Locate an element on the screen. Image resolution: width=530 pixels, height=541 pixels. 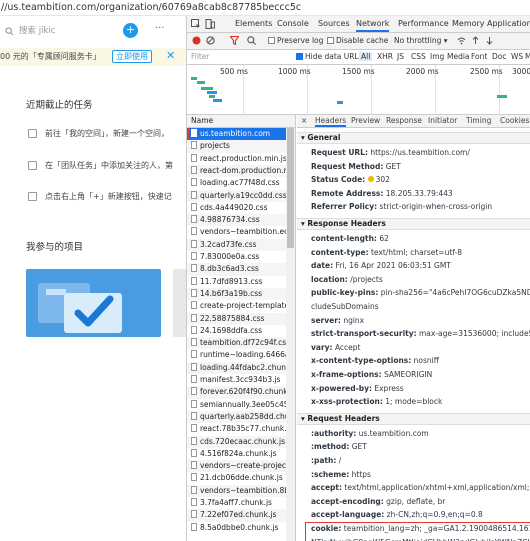
request-row: 7.83000e0a.css is located at coordinates (241, 257).